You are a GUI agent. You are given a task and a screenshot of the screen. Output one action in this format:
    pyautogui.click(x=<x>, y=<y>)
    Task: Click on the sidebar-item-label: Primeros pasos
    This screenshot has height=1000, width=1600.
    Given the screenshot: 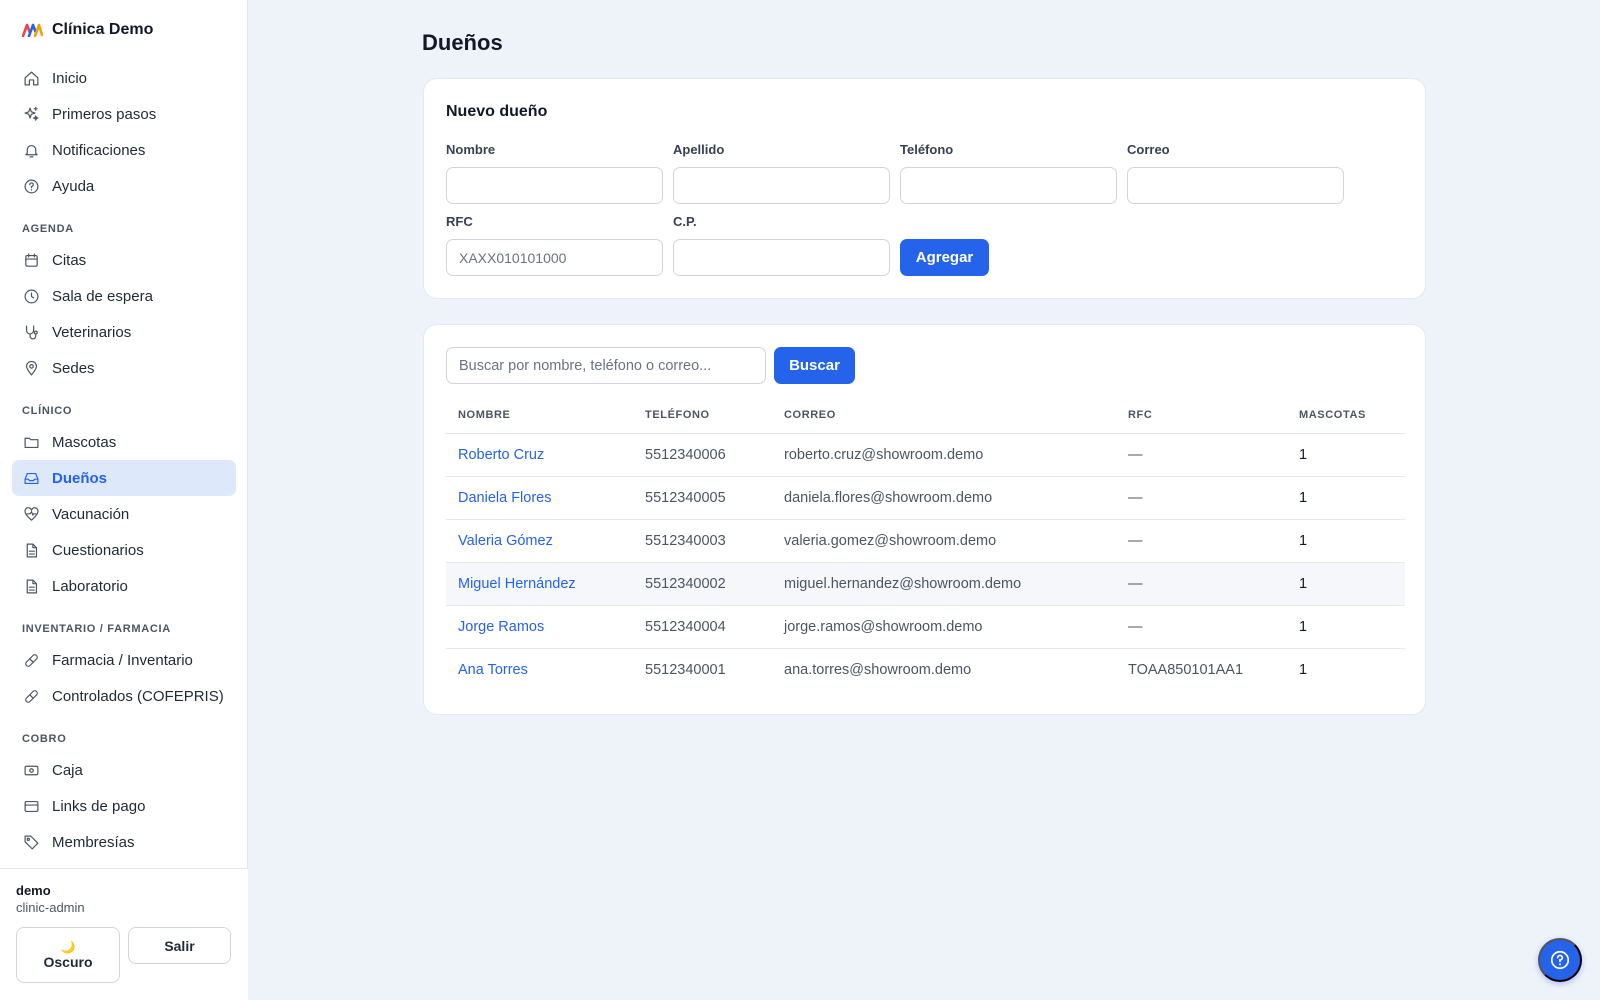 What is the action you would take?
    pyautogui.click(x=104, y=114)
    